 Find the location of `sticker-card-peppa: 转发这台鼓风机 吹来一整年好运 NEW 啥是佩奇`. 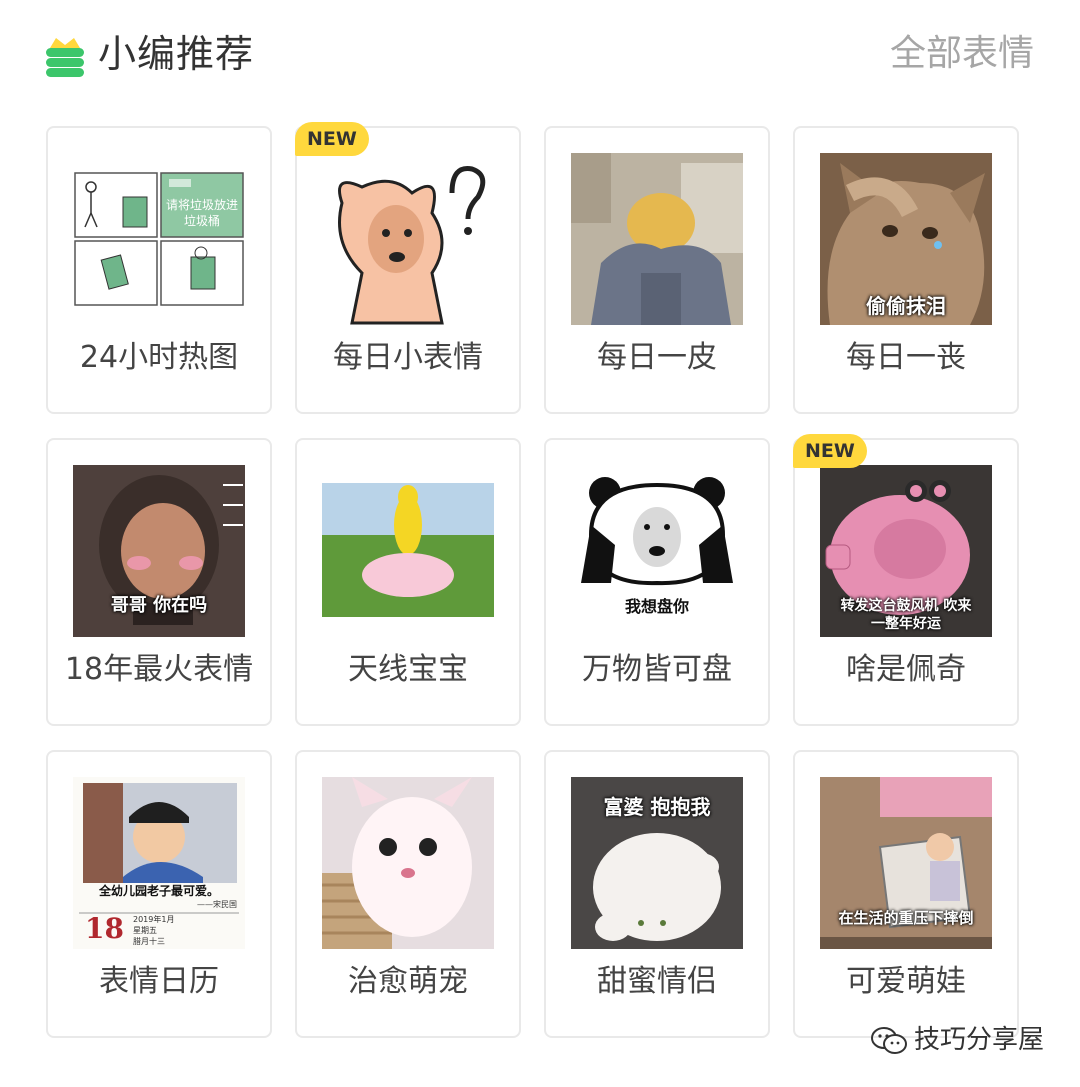

sticker-card-peppa: 转发这台鼓风机 吹来一整年好运 NEW 啥是佩奇 is located at coordinates (906, 580).